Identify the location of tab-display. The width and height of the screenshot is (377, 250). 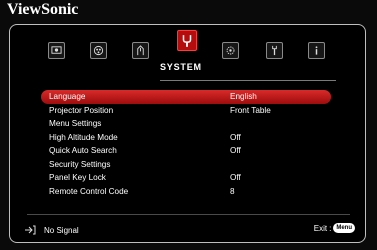
(56, 50).